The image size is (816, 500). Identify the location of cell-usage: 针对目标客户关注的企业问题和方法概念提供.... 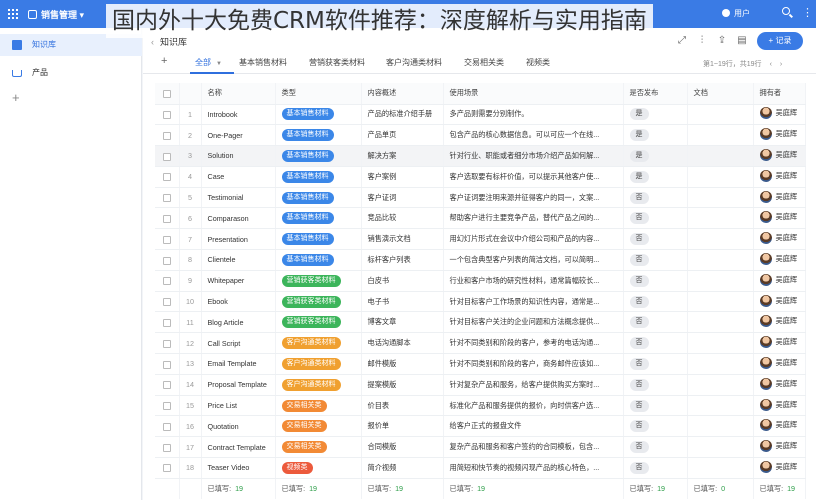
(533, 322).